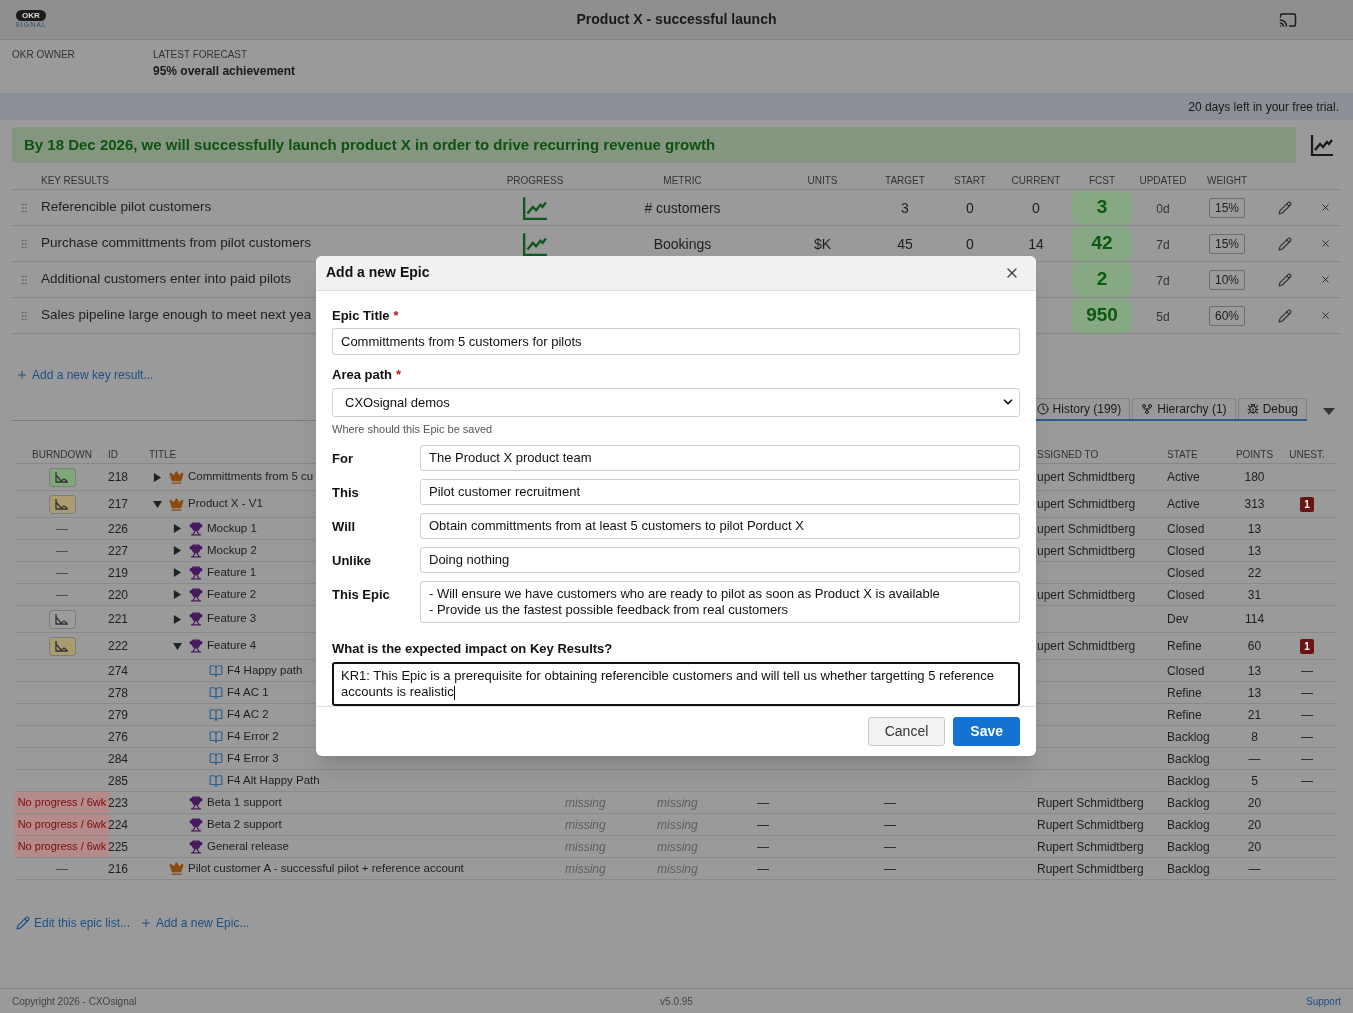 The image size is (1353, 1013). I want to click on statement-field: - Will ensure we have customers who are ready to pilot as soon as Product X is available - Provide us the fastest possible feedback from real customers, so click(720, 602).